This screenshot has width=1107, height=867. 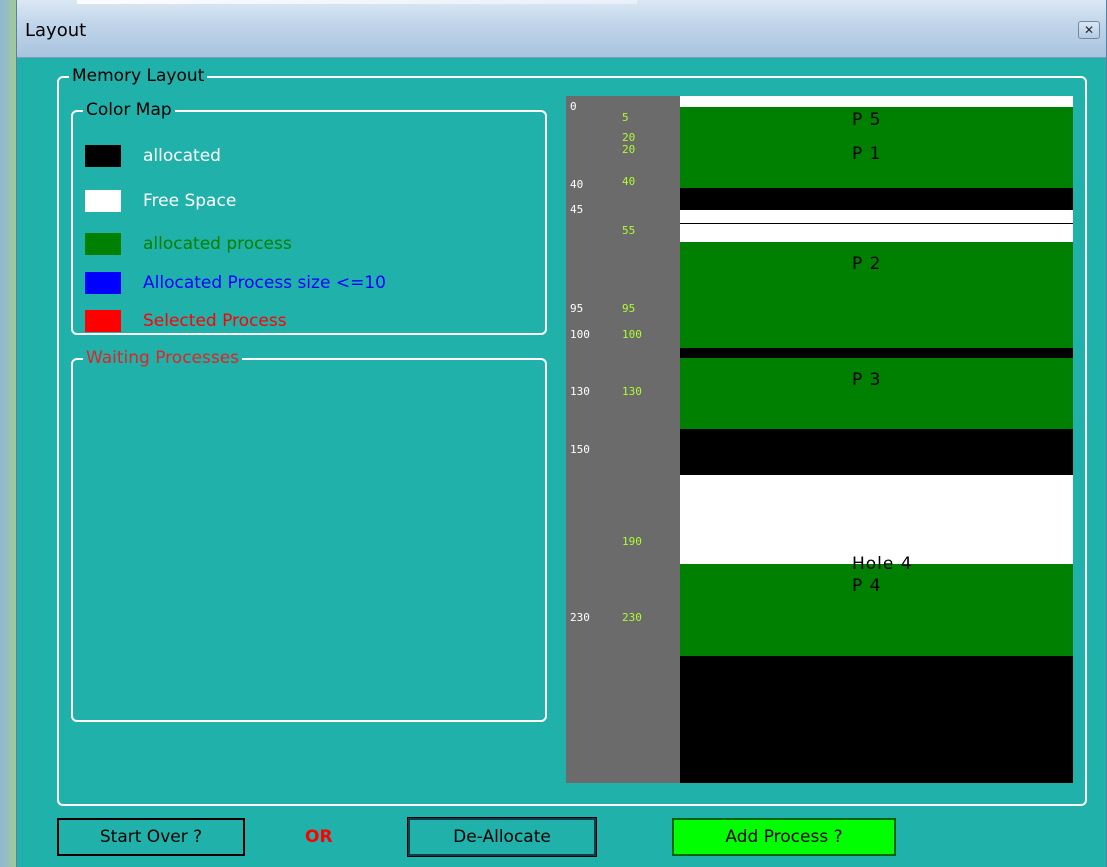 I want to click on ruler-label-end: 130, so click(x=632, y=391).